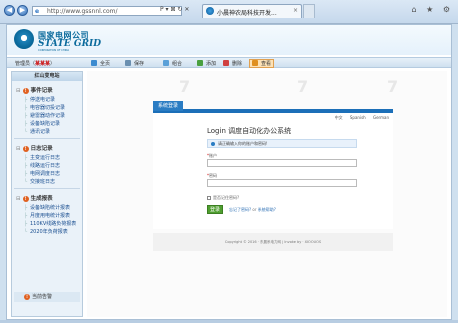 The width and height of the screenshot is (458, 323). I want to click on lang-german: German, so click(381, 117).